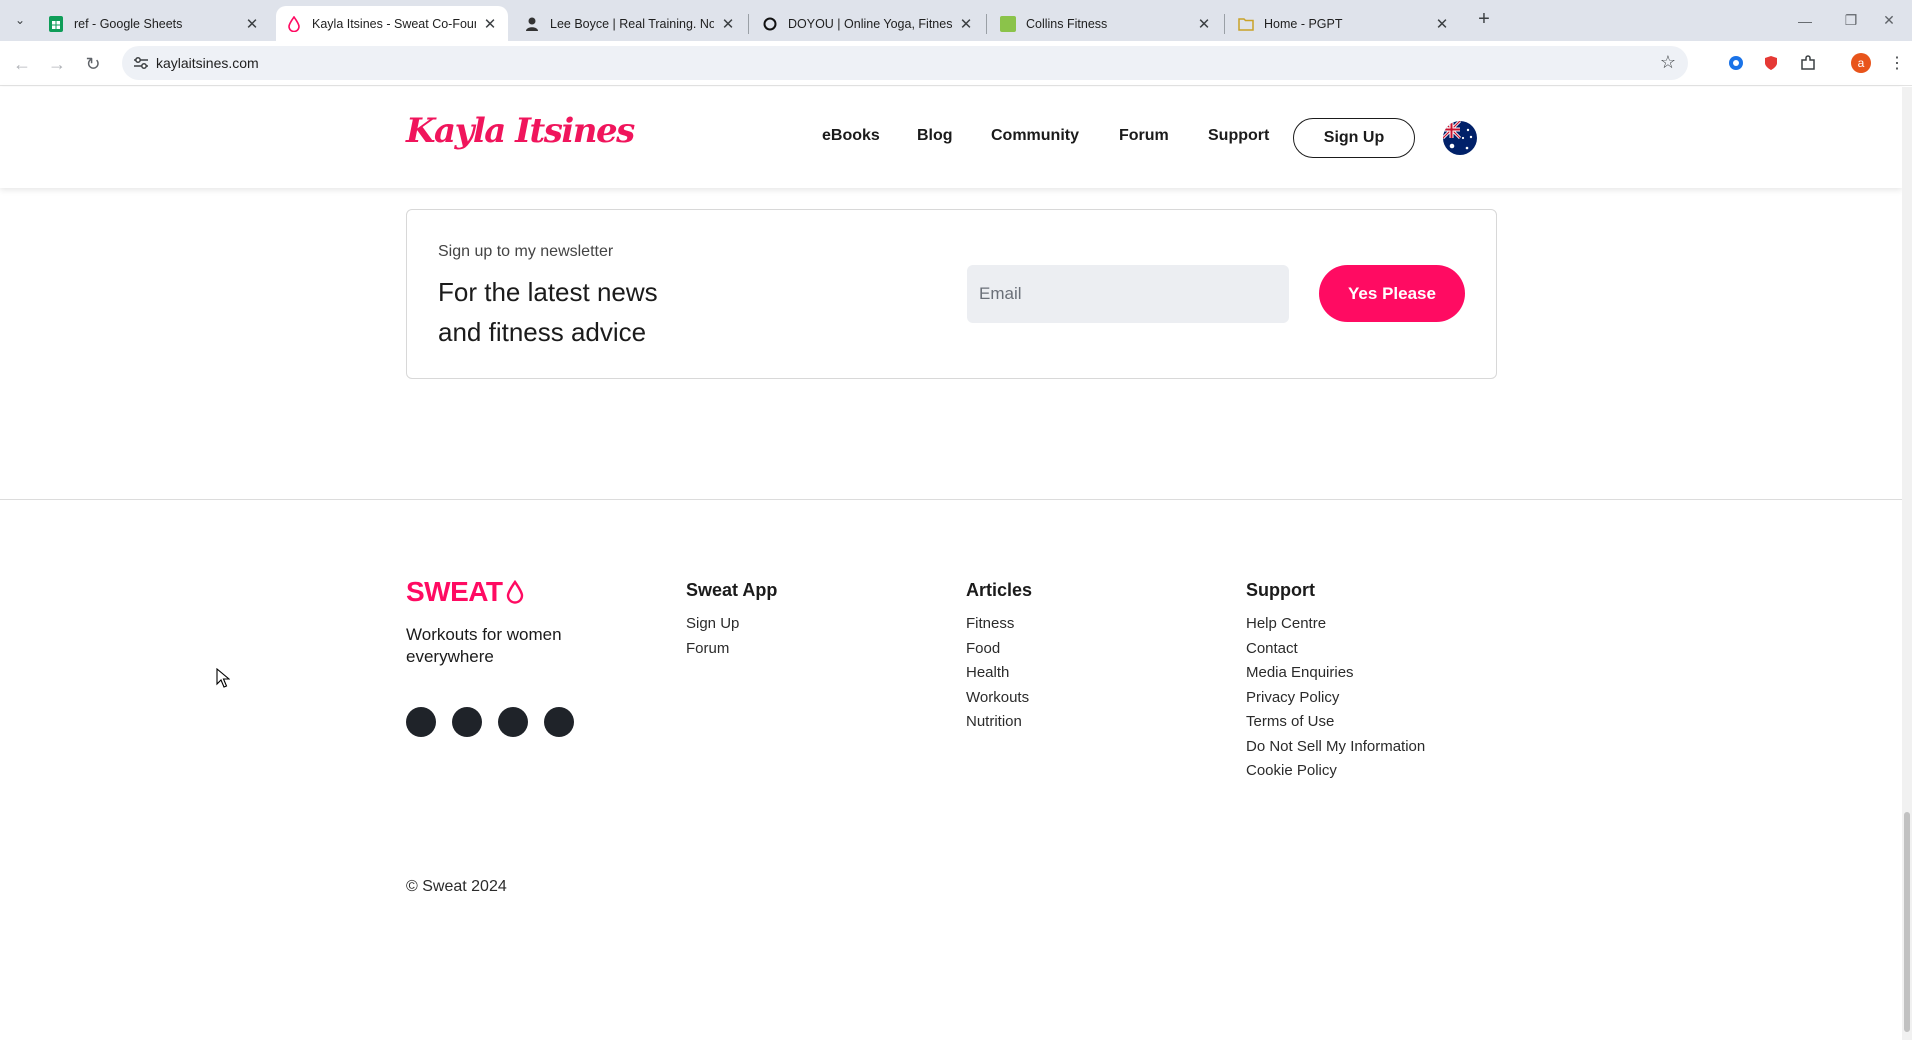 The image size is (1912, 1040). I want to click on tab-search-chevron-icon: ⌄, so click(20, 20).